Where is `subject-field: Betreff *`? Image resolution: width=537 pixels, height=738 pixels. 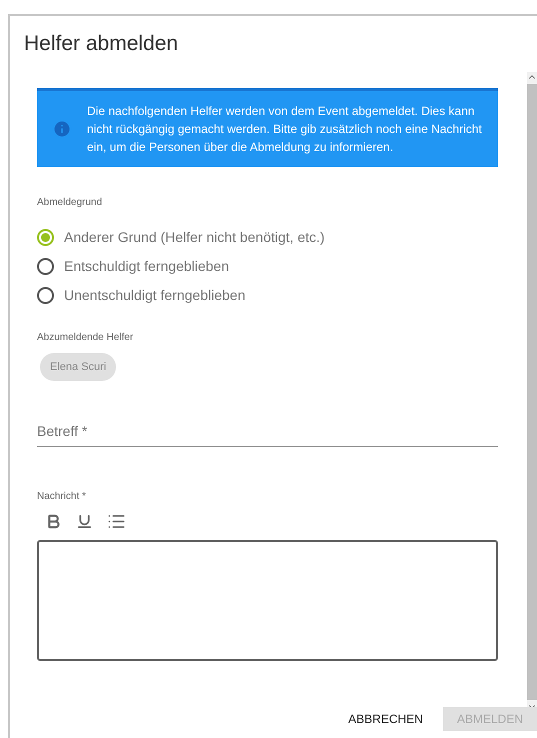 subject-field: Betreff * is located at coordinates (267, 434).